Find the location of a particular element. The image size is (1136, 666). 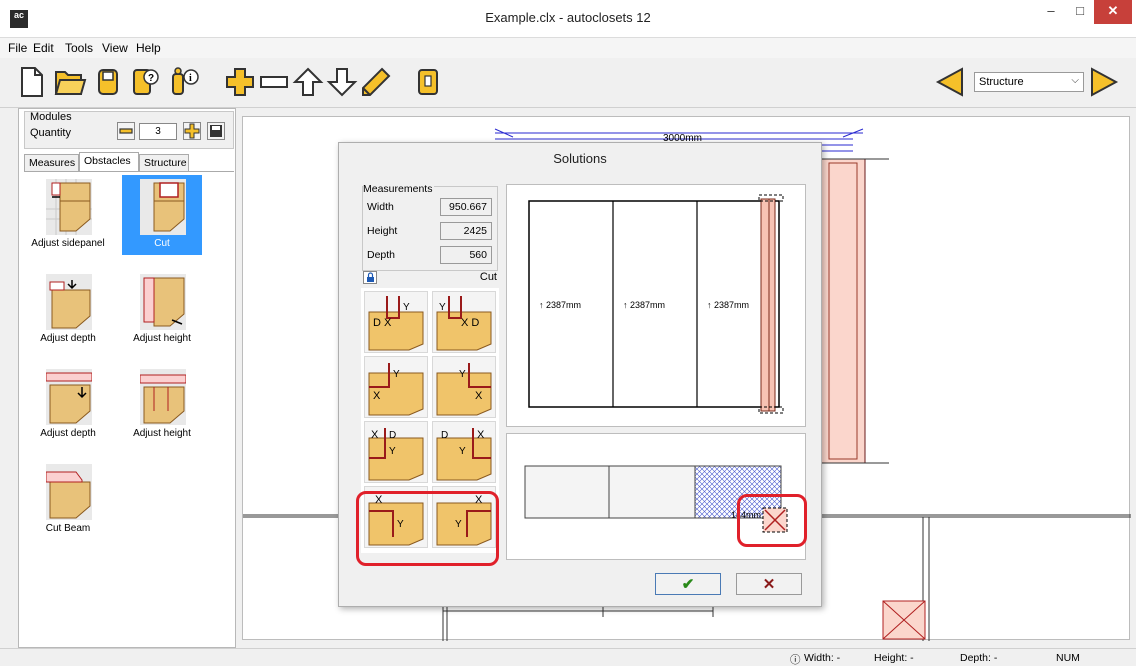

info-icon: i is located at coordinates (185, 81).